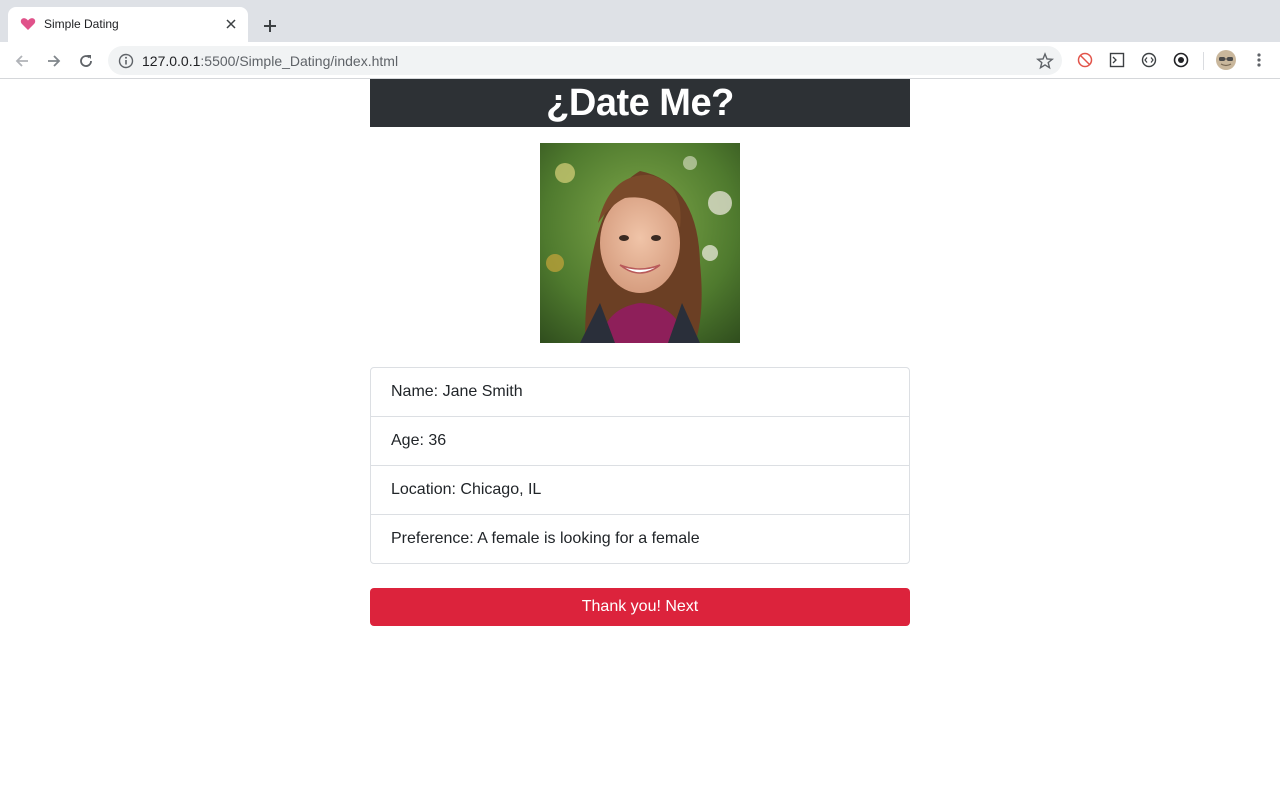  What do you see at coordinates (1045, 61) in the screenshot?
I see `bookmark-star-icon` at bounding box center [1045, 61].